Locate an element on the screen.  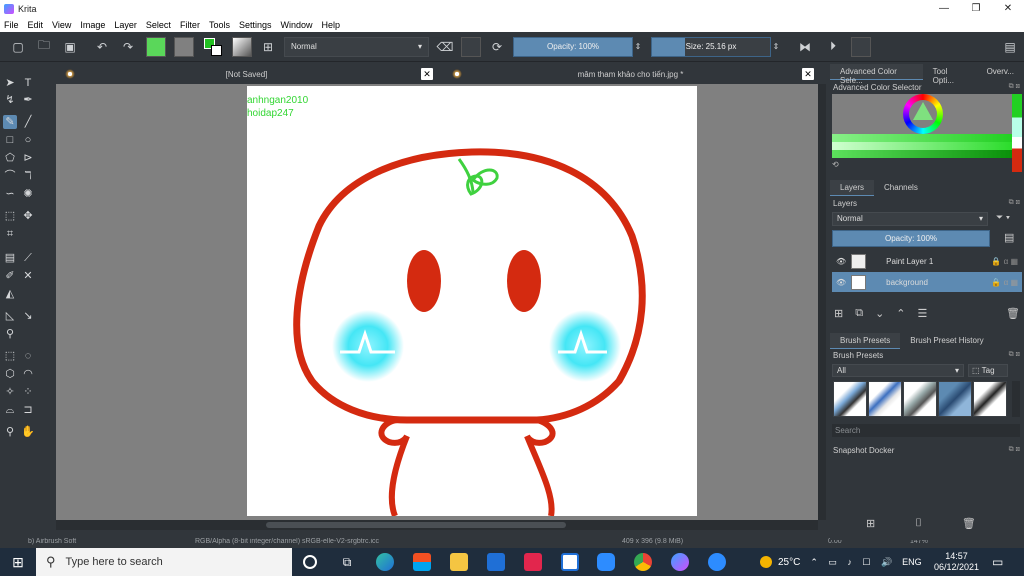
workspace-grid-icon: ⊞ is located at coordinates (268, 47).